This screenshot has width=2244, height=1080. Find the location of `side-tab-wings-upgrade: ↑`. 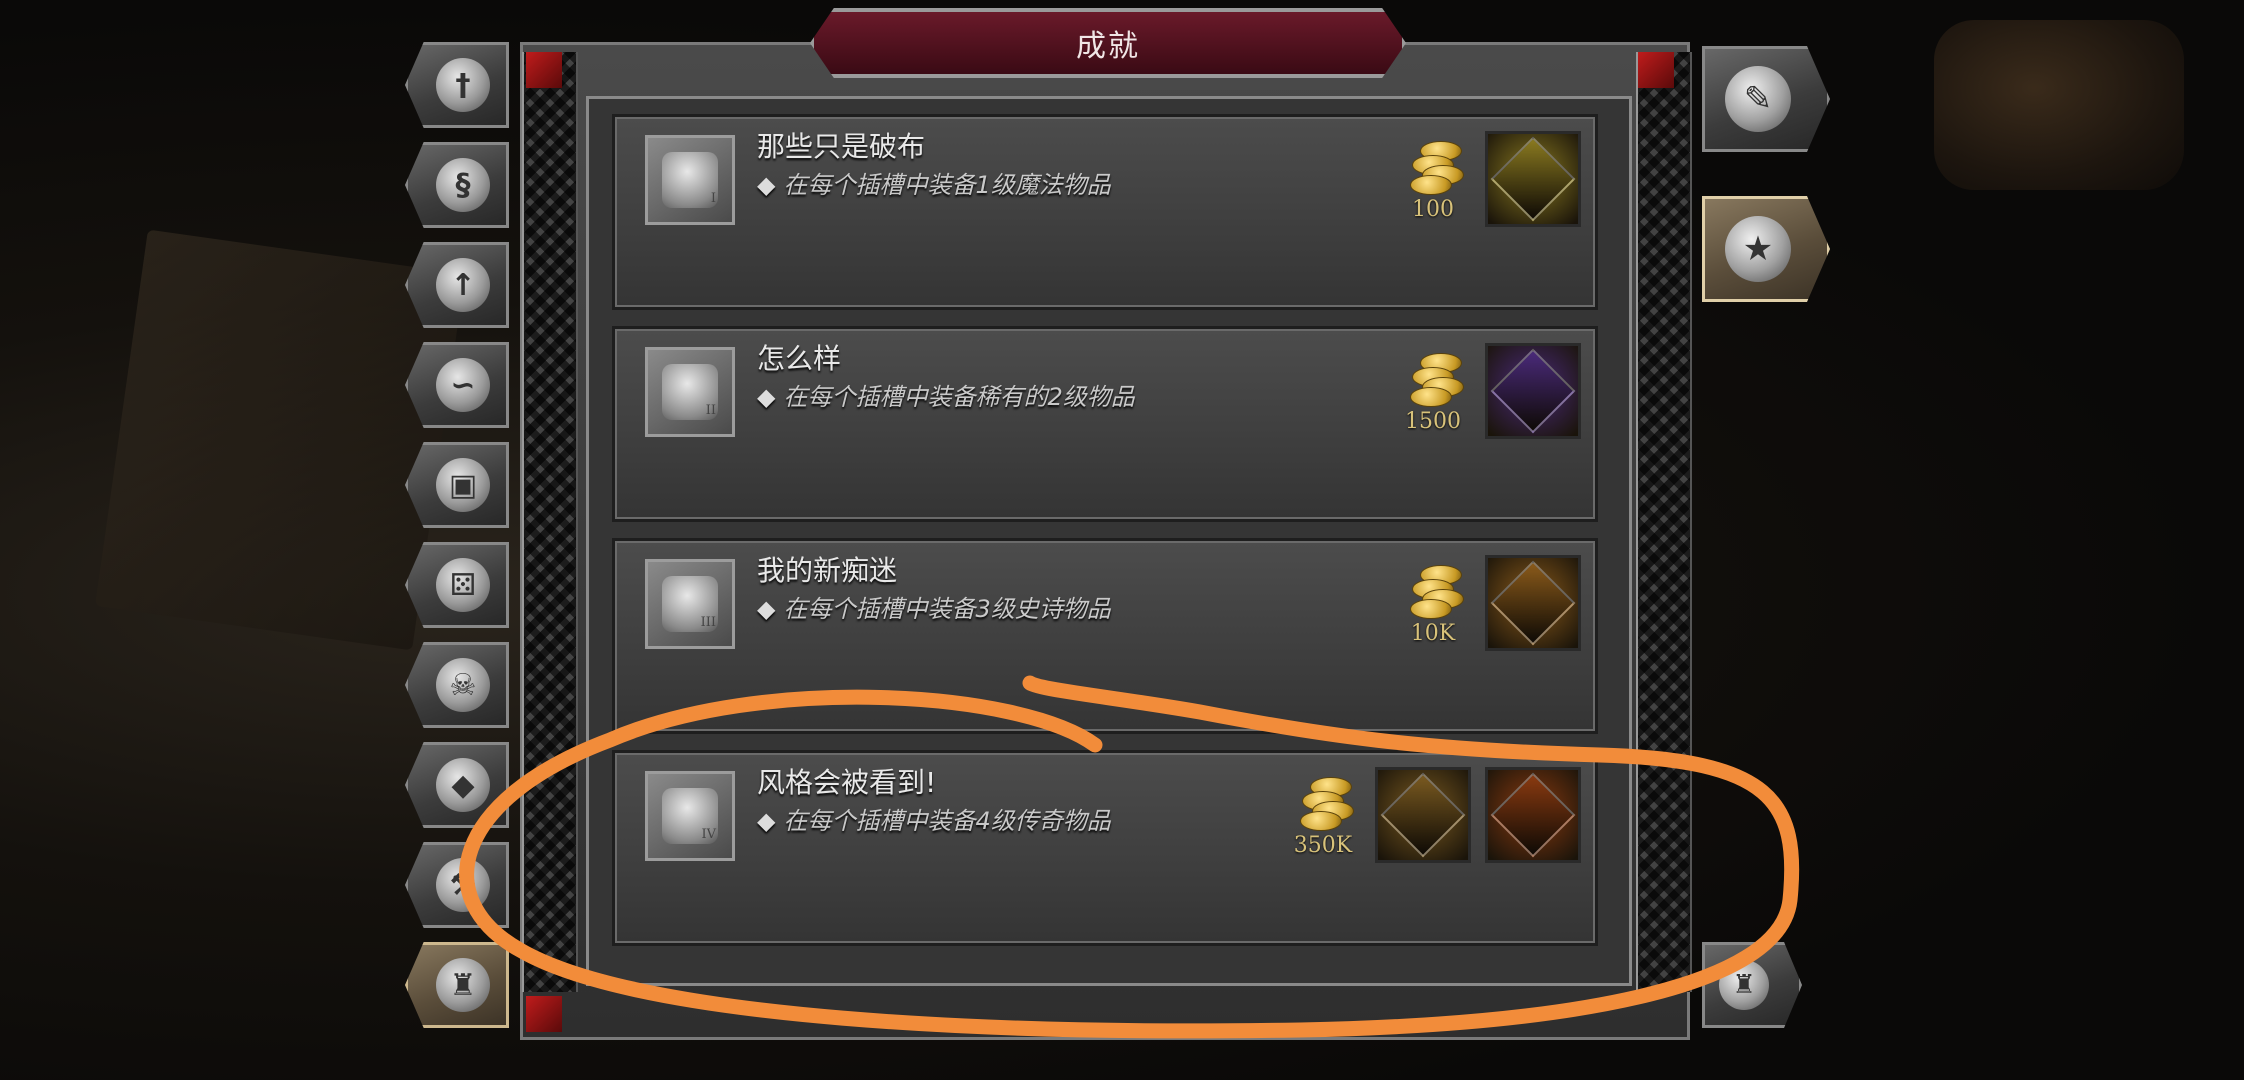

side-tab-wings-upgrade: ↑ is located at coordinates (457, 285).